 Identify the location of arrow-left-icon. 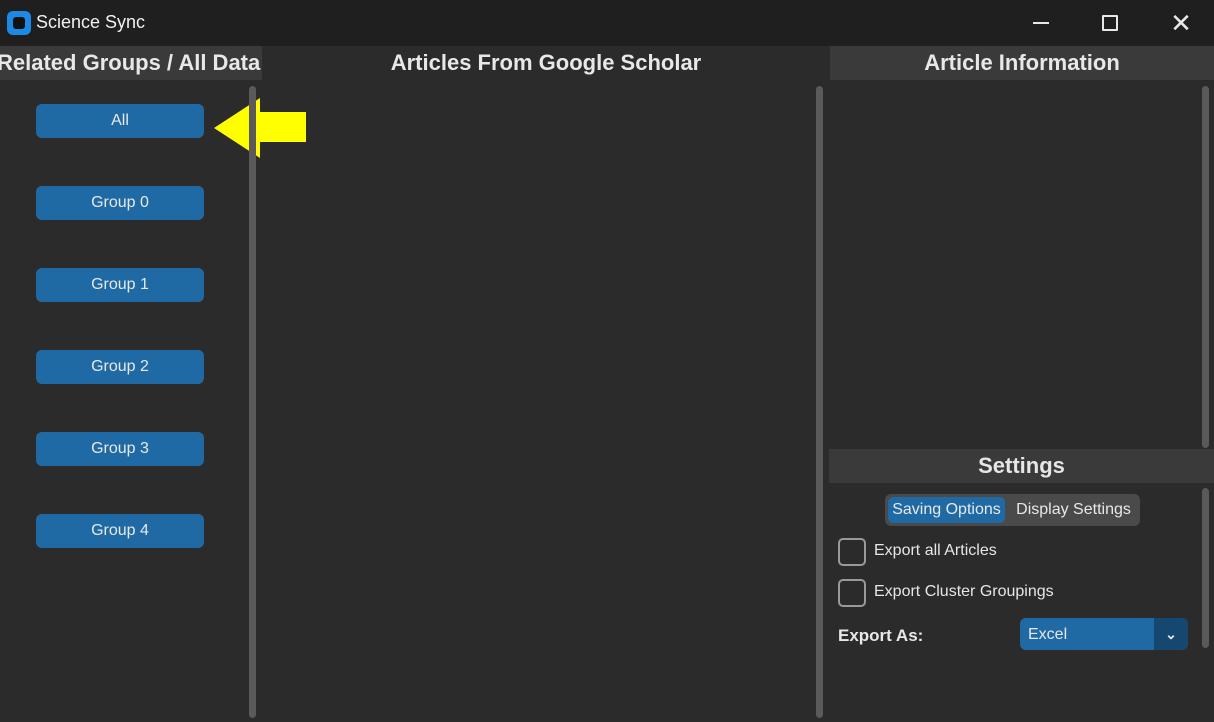
(260, 128).